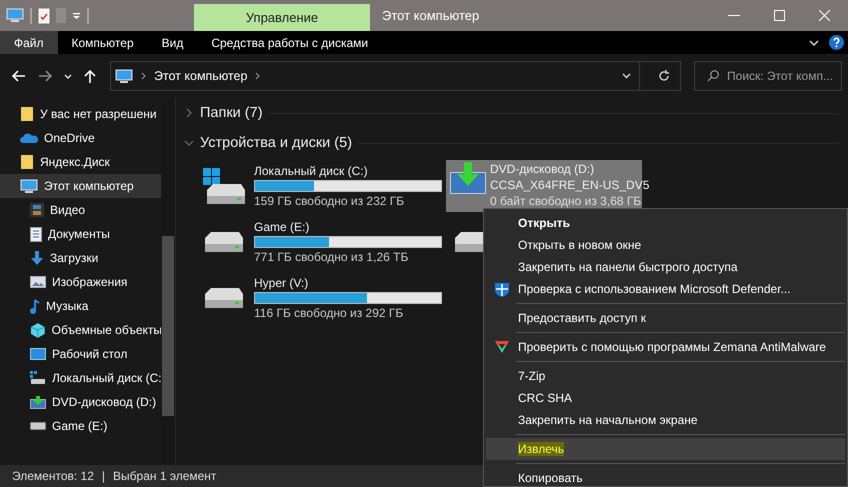  I want to click on item-count: Элементов: 12, so click(53, 476).